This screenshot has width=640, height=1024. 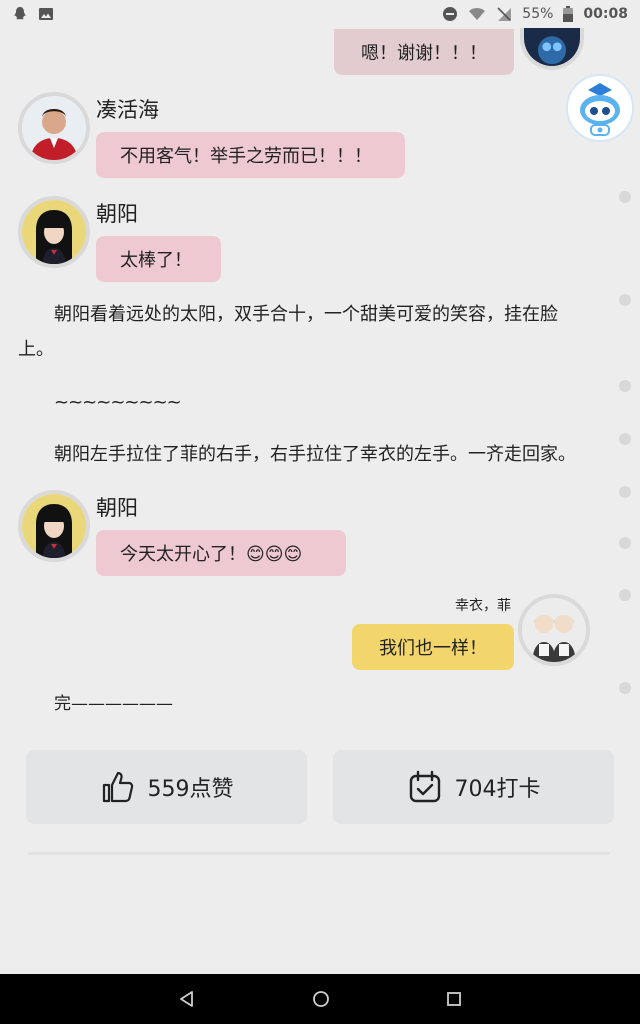 What do you see at coordinates (20, 14) in the screenshot?
I see `qq-notification-icon` at bounding box center [20, 14].